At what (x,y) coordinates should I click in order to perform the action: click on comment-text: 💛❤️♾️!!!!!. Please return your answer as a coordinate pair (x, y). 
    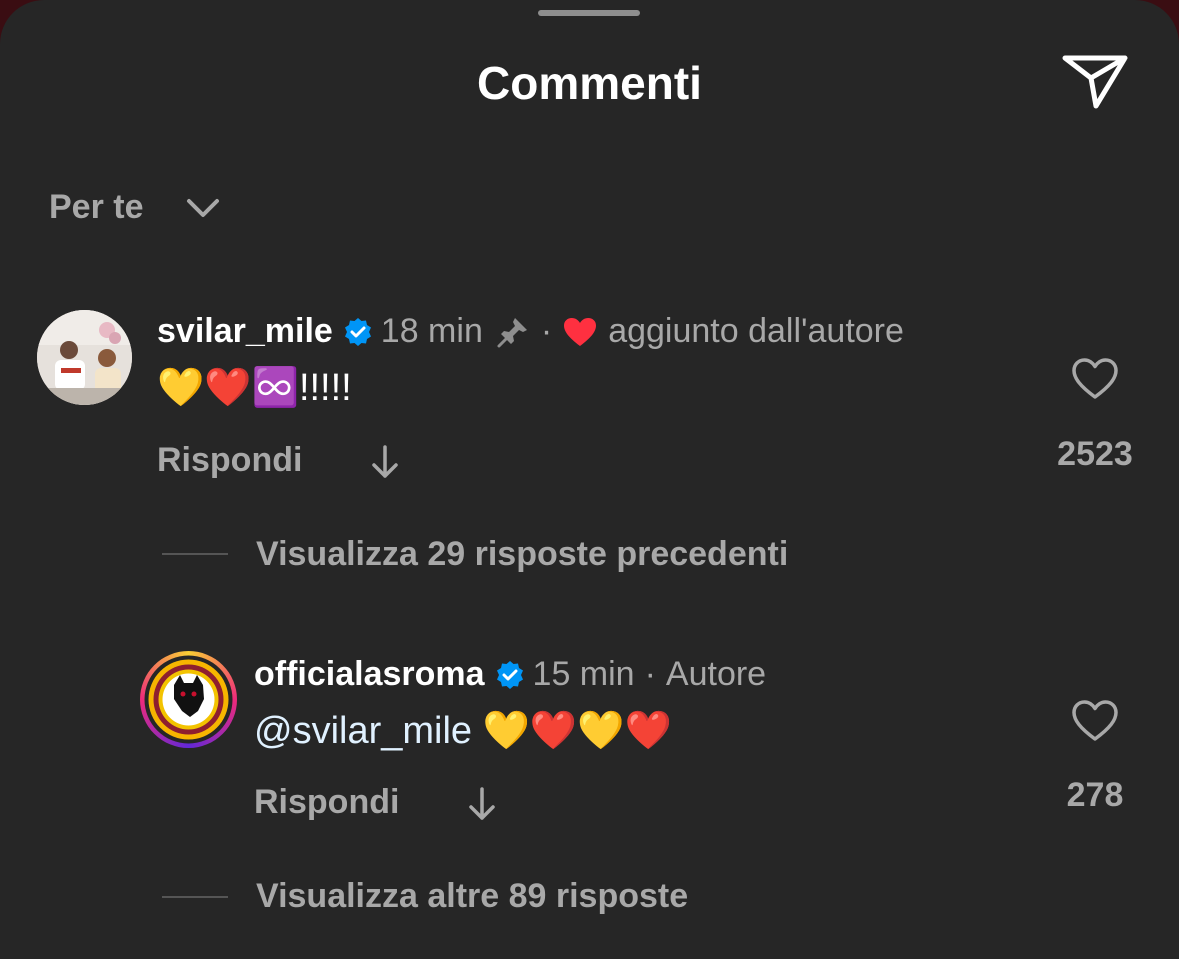
    Looking at the image, I should click on (254, 388).